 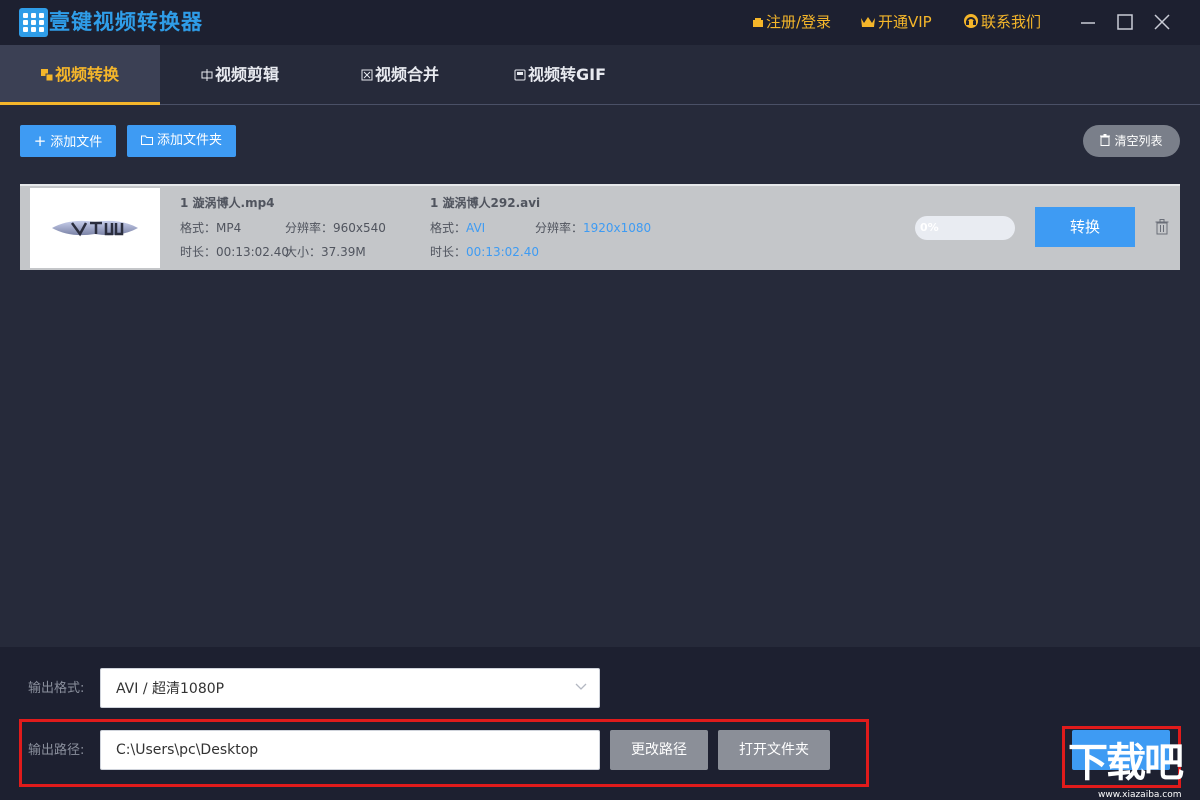 I want to click on gif-icon, so click(x=520, y=63).